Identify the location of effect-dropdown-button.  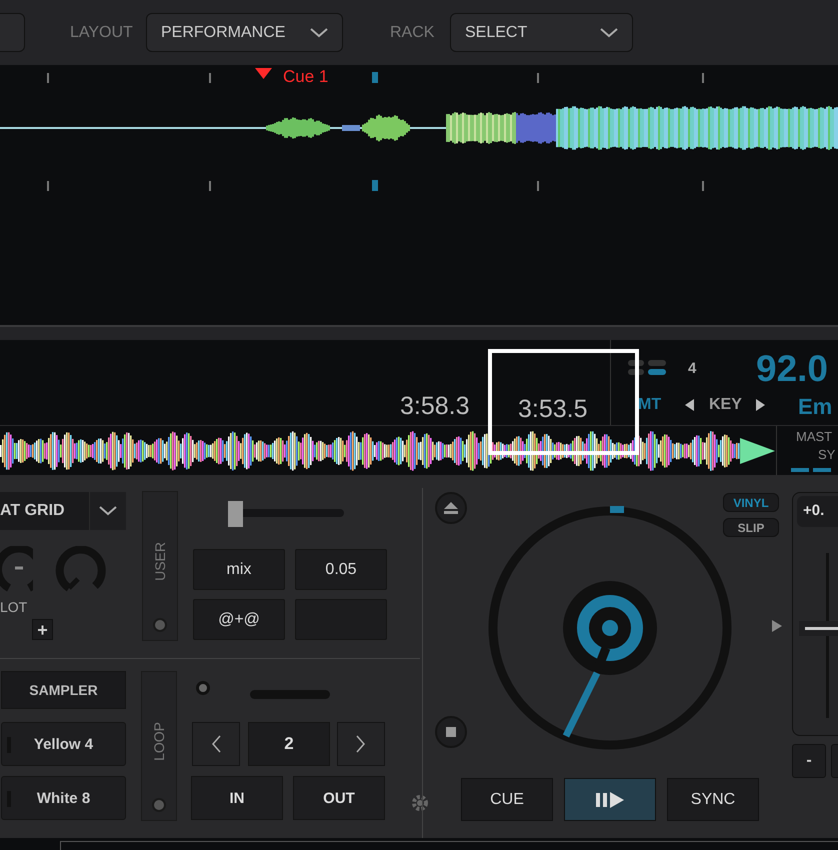
(107, 511).